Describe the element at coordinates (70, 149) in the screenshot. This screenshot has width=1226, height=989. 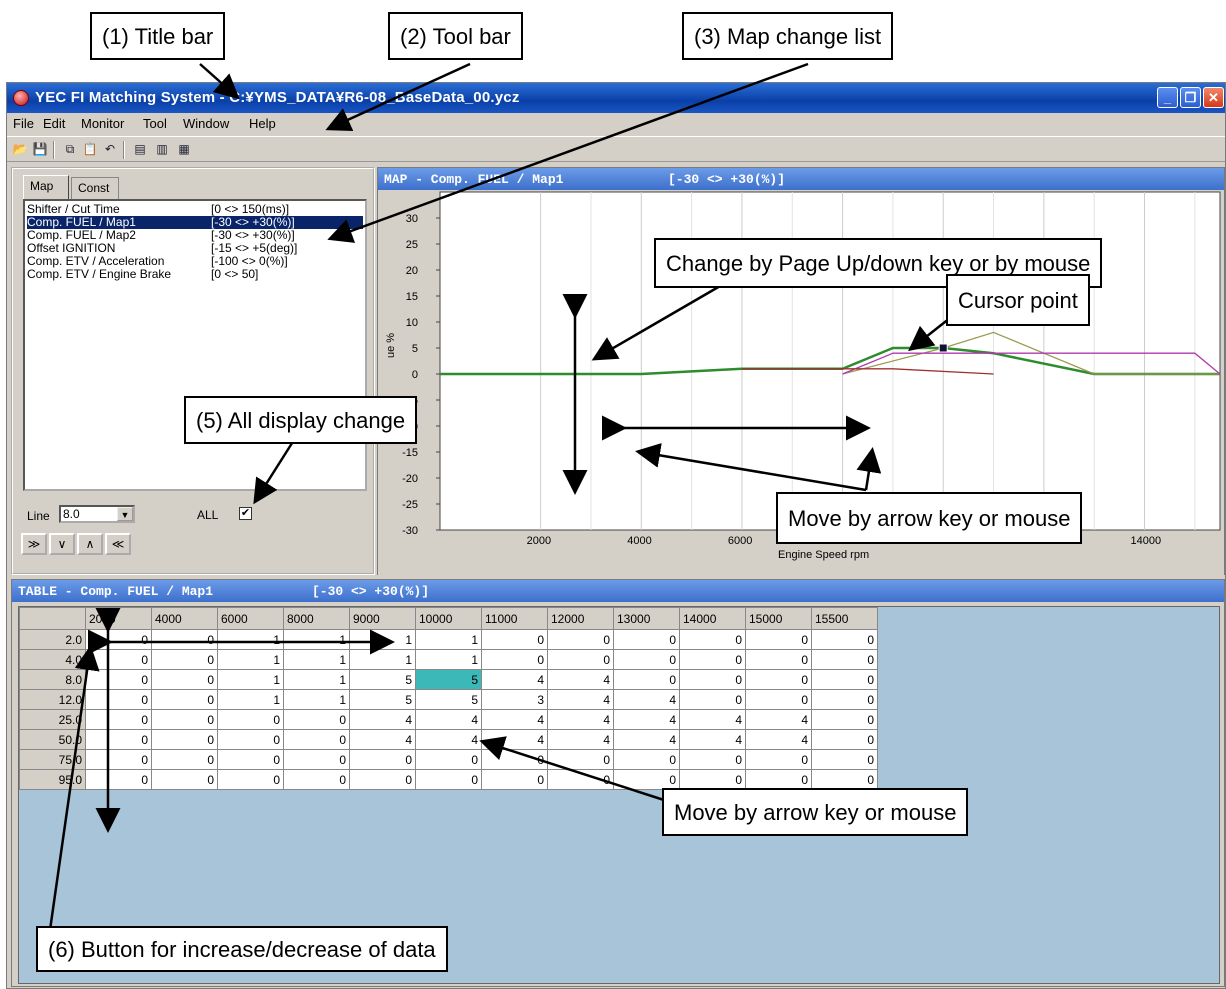
I see `copy-icon: ⧉` at that location.